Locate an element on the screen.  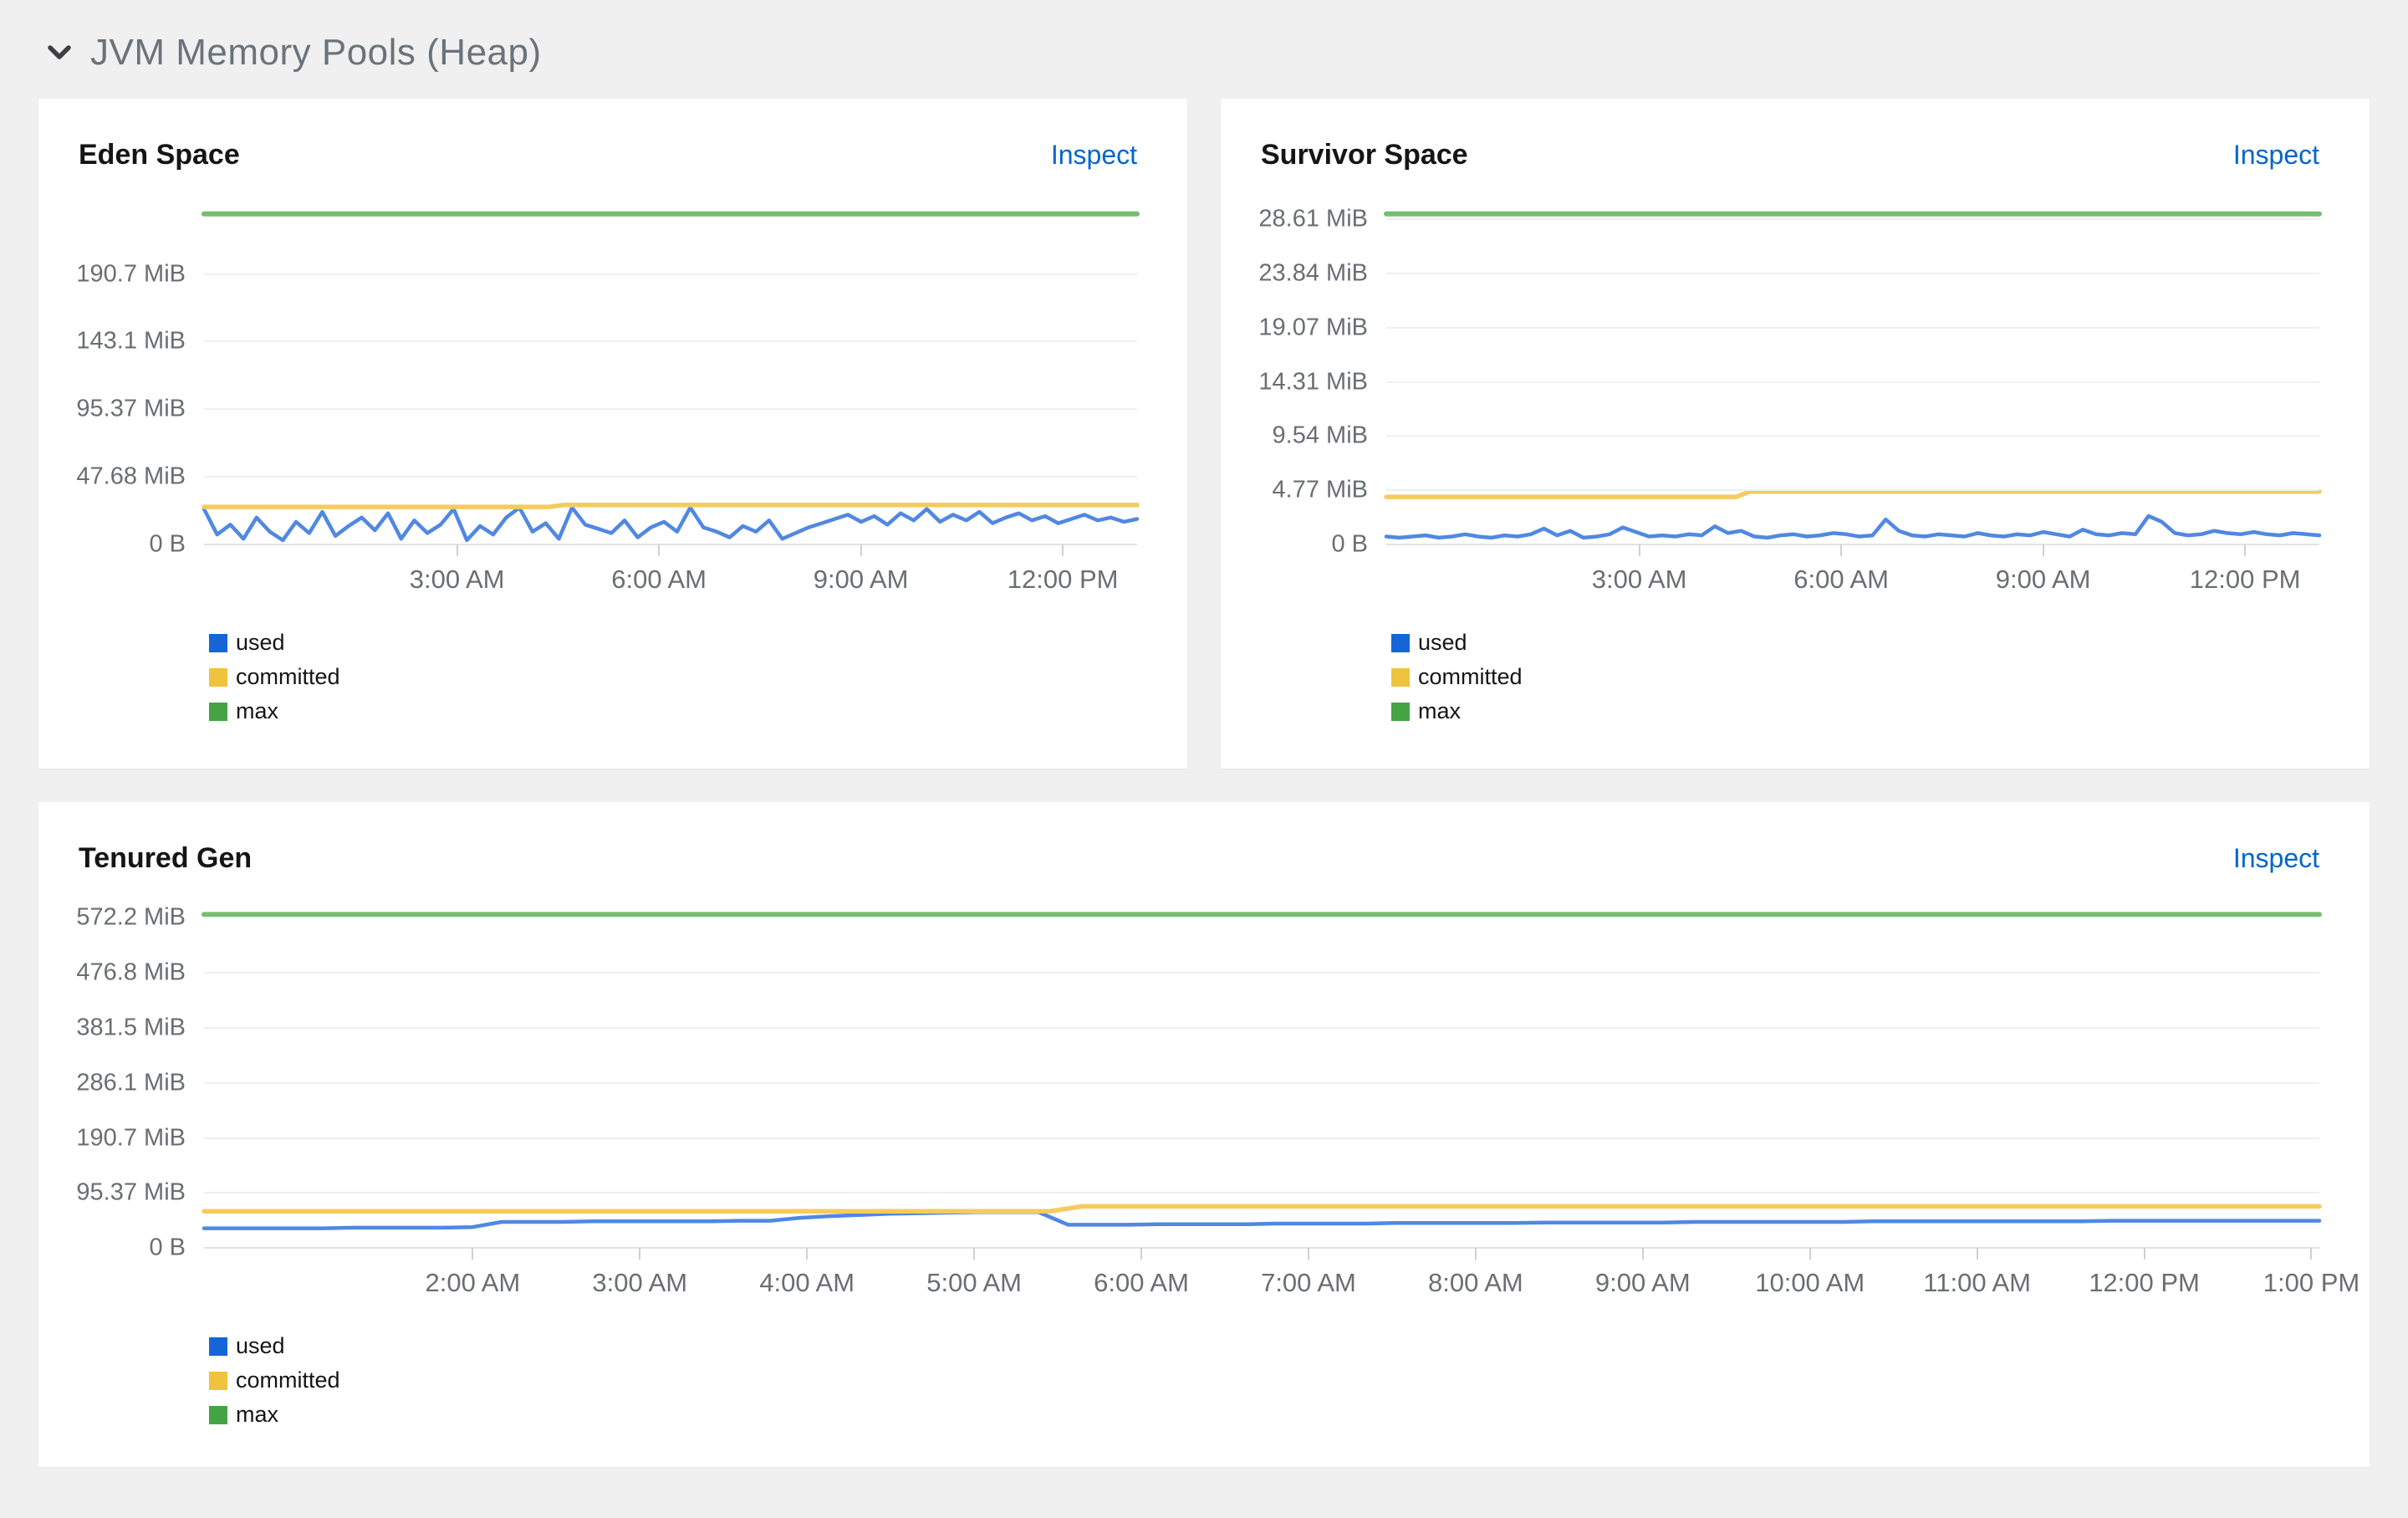
legend-item-used: used is located at coordinates (673, 643).